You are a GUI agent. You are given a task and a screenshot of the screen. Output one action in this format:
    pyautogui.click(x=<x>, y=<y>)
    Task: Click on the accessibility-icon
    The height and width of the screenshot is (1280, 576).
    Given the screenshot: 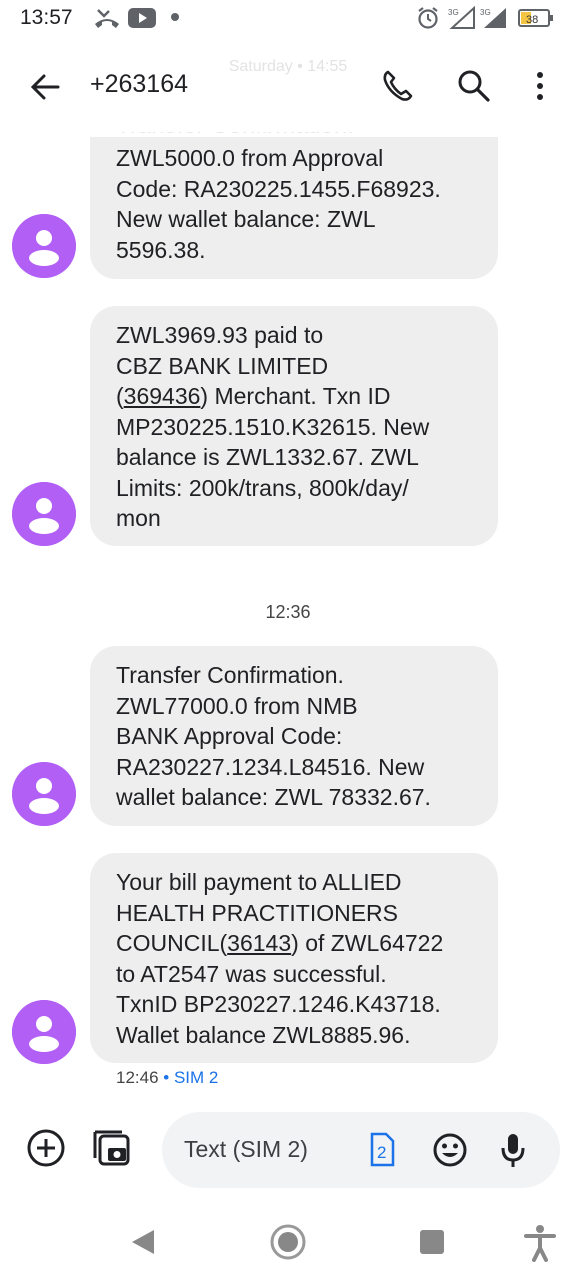 What is the action you would take?
    pyautogui.click(x=540, y=1242)
    